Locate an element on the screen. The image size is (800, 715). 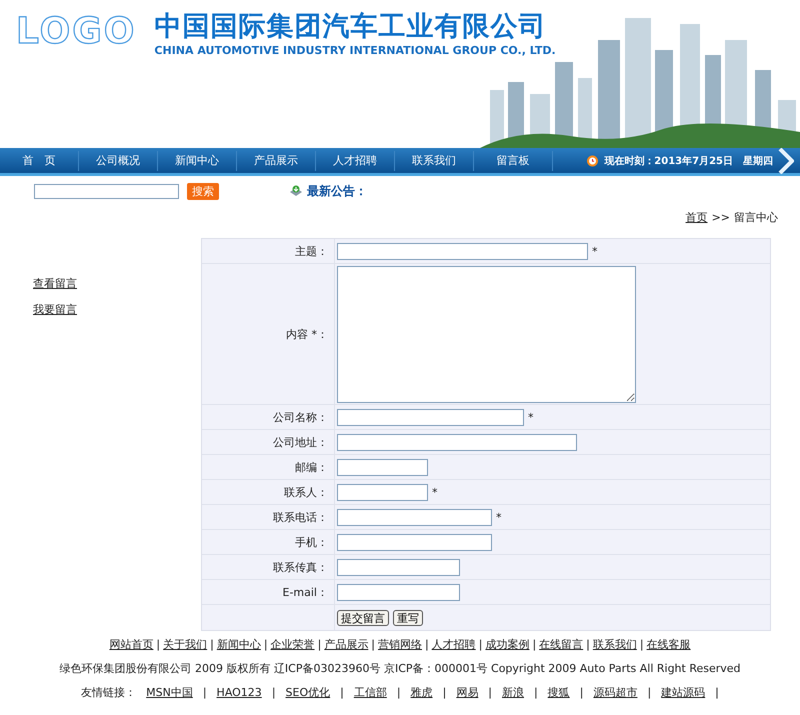
footer-link: 企业荣誉 is located at coordinates (292, 644).